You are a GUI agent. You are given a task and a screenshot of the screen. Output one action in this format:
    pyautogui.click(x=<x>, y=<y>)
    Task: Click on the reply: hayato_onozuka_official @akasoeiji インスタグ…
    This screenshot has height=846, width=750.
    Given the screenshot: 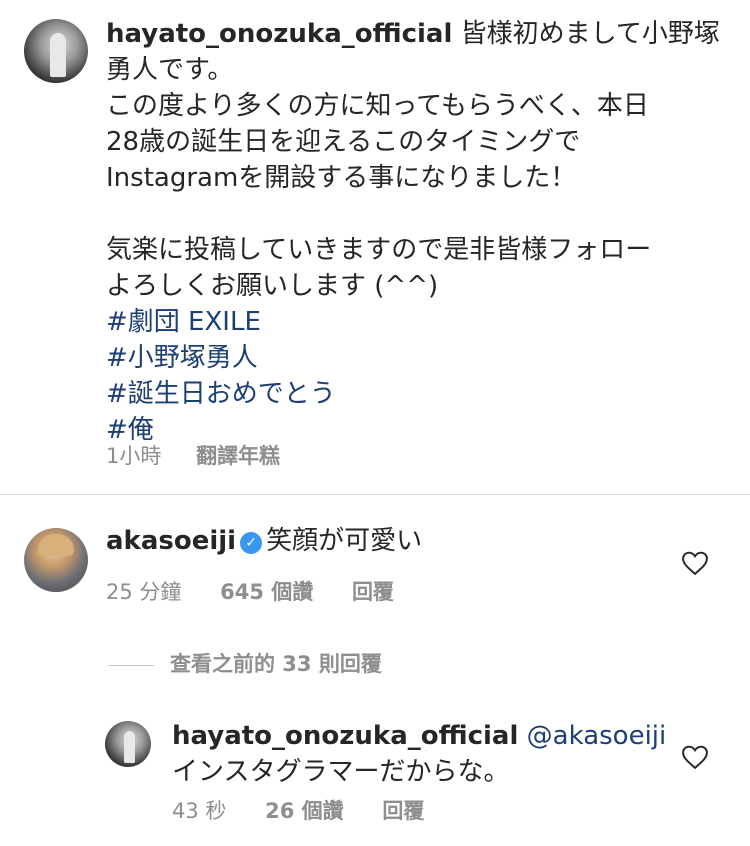 What is the action you would take?
    pyautogui.click(x=432, y=754)
    